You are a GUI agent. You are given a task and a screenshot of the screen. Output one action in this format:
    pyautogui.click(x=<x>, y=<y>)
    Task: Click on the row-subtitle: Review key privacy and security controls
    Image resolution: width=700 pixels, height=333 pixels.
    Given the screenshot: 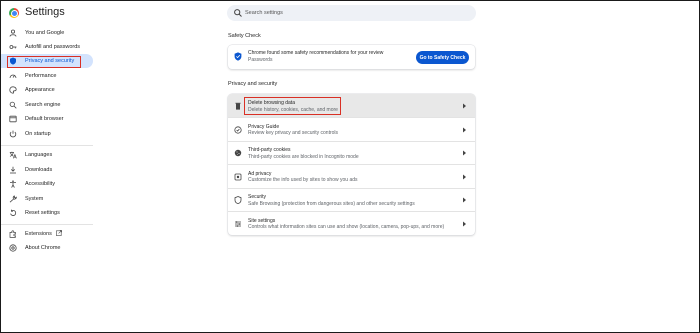 What is the action you would take?
    pyautogui.click(x=293, y=133)
    